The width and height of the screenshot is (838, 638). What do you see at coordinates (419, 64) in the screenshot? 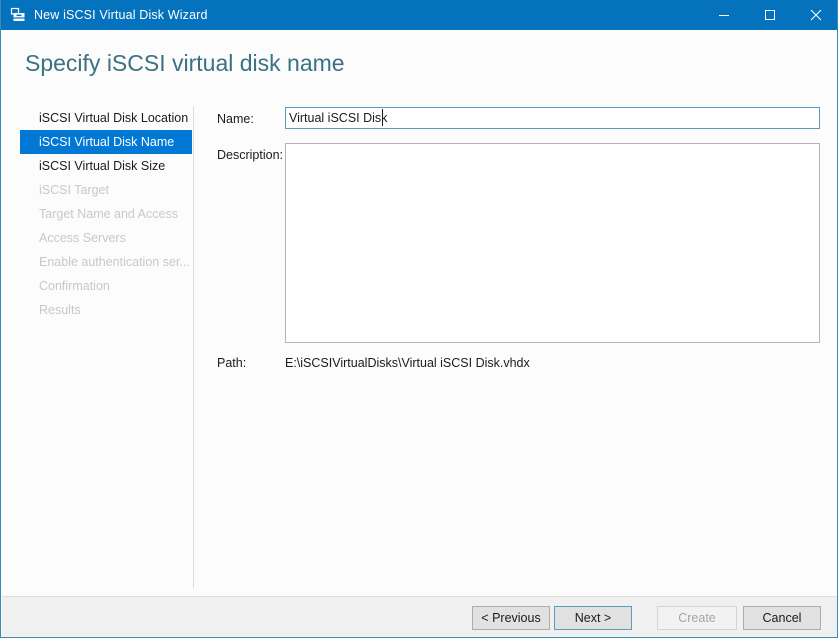
I see `page-header: Specify iSCSI virtual disk name` at bounding box center [419, 64].